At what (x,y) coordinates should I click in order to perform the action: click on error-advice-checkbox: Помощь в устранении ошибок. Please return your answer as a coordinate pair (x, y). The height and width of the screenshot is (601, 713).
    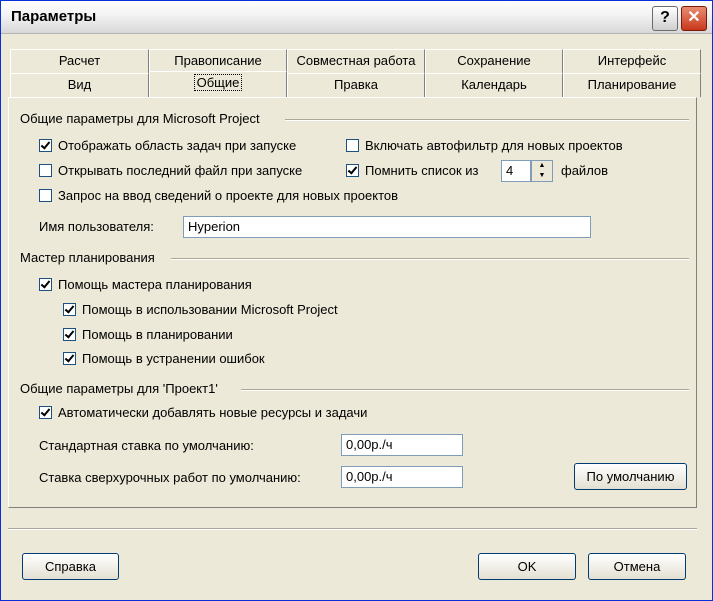
    Looking at the image, I should click on (164, 358).